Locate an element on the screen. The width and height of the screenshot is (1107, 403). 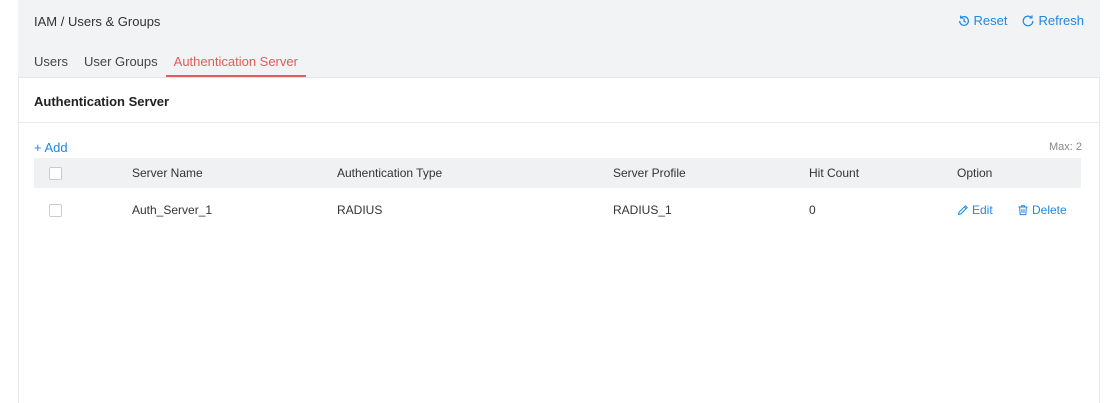
delete-cell: Delete is located at coordinates (1042, 210).